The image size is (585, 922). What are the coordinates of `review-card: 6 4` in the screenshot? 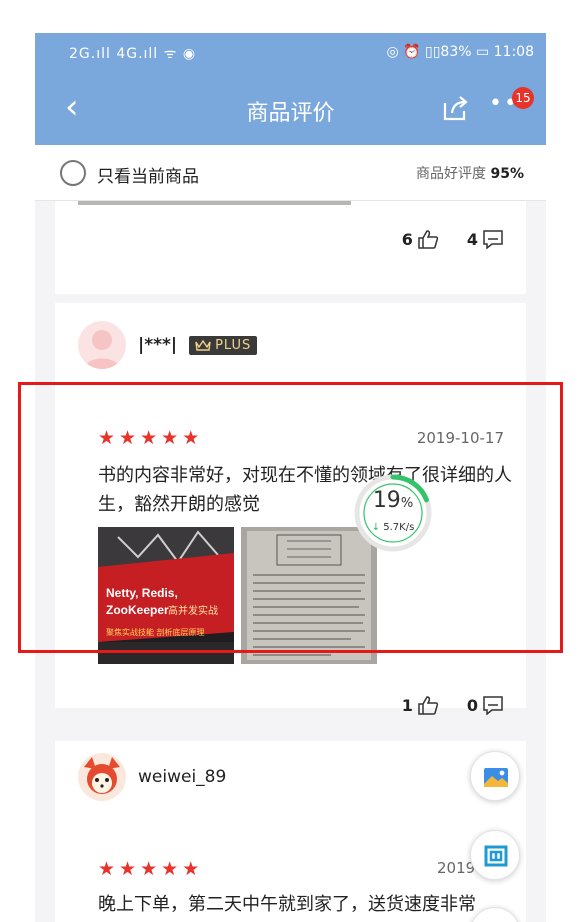 It's located at (290, 247).